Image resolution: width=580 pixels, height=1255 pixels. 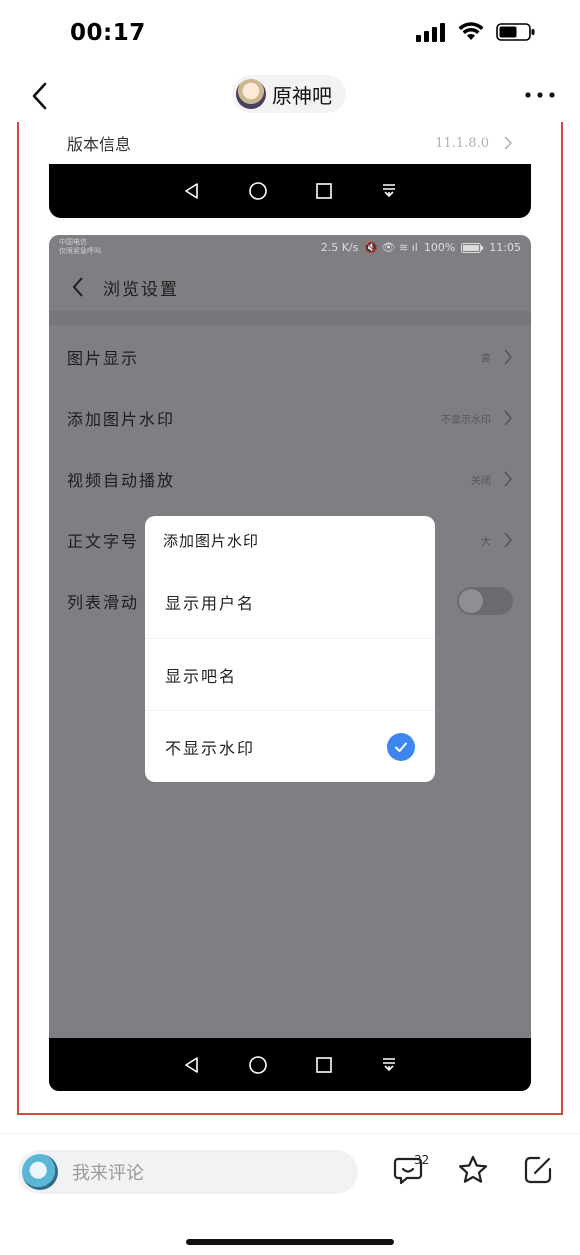 I want to click on wifi-icon, so click(x=471, y=34).